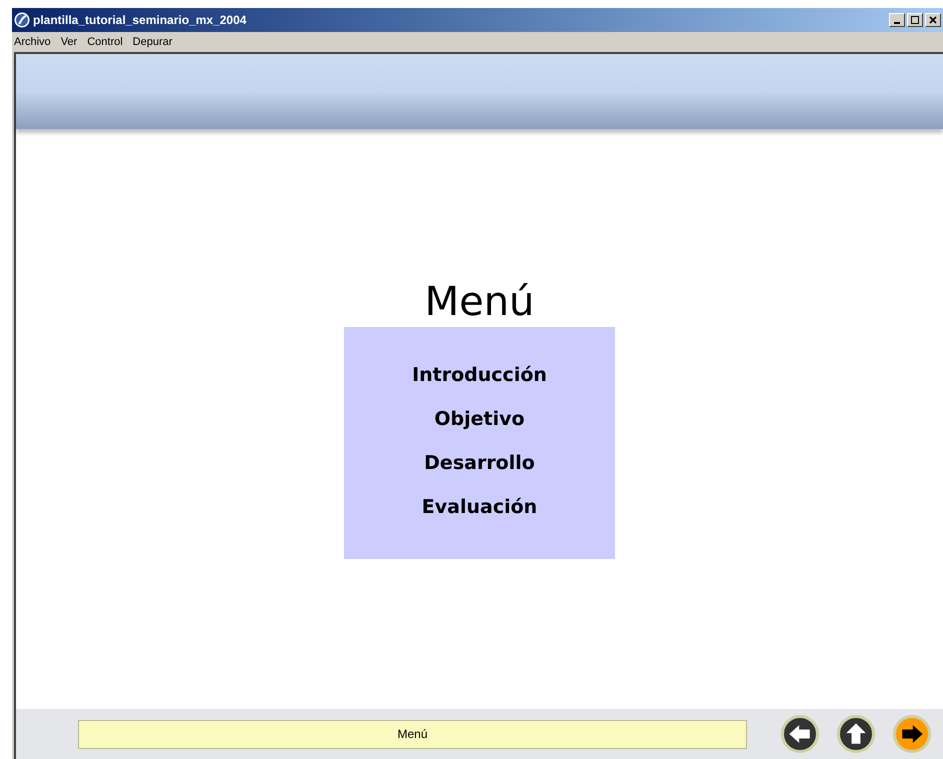 This screenshot has height=759, width=943. Describe the element at coordinates (480, 507) in the screenshot. I see `menu-link: Evaluación` at that location.